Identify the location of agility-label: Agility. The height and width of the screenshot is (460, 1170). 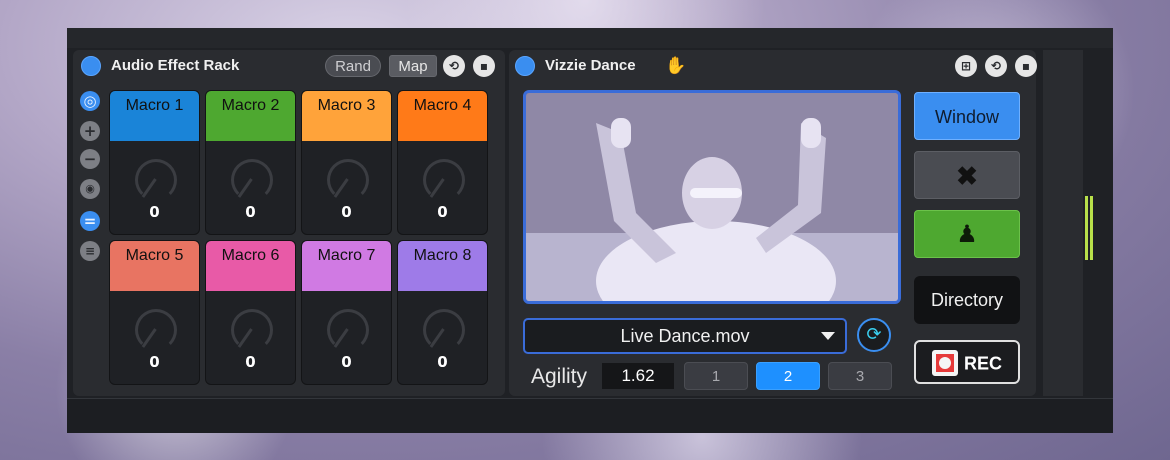
(559, 376).